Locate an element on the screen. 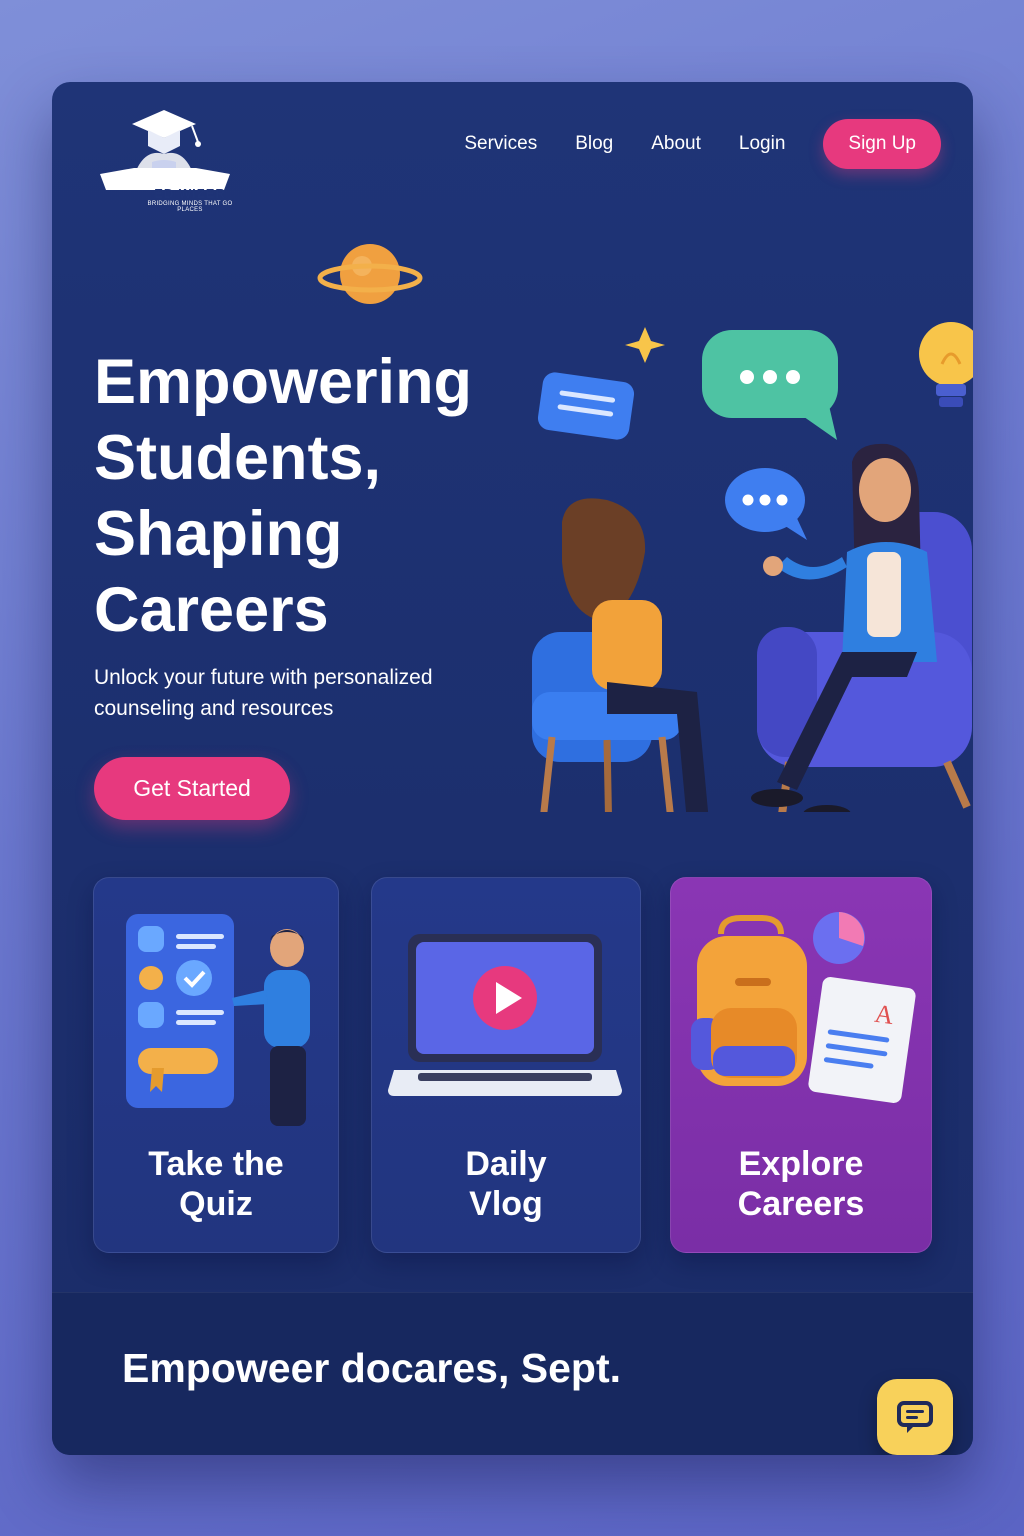 This screenshot has width=1024, height=1536. feature-label-quiz: Take the Quiz is located at coordinates (216, 1184).